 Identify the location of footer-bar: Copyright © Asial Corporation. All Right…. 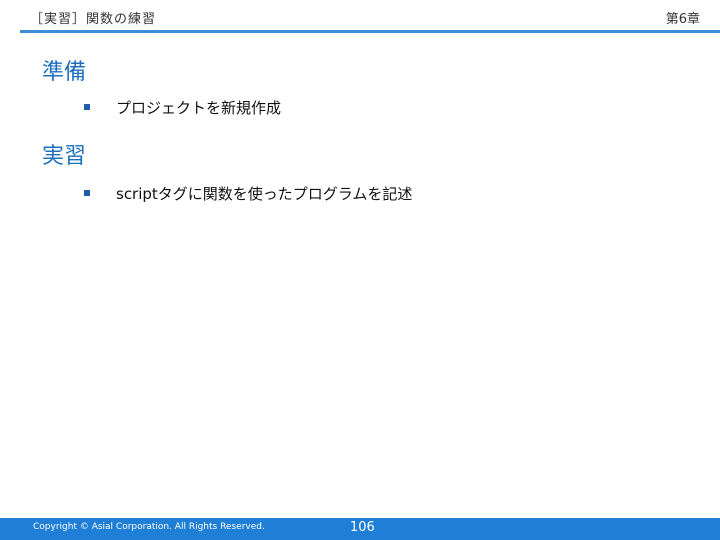
(360, 529).